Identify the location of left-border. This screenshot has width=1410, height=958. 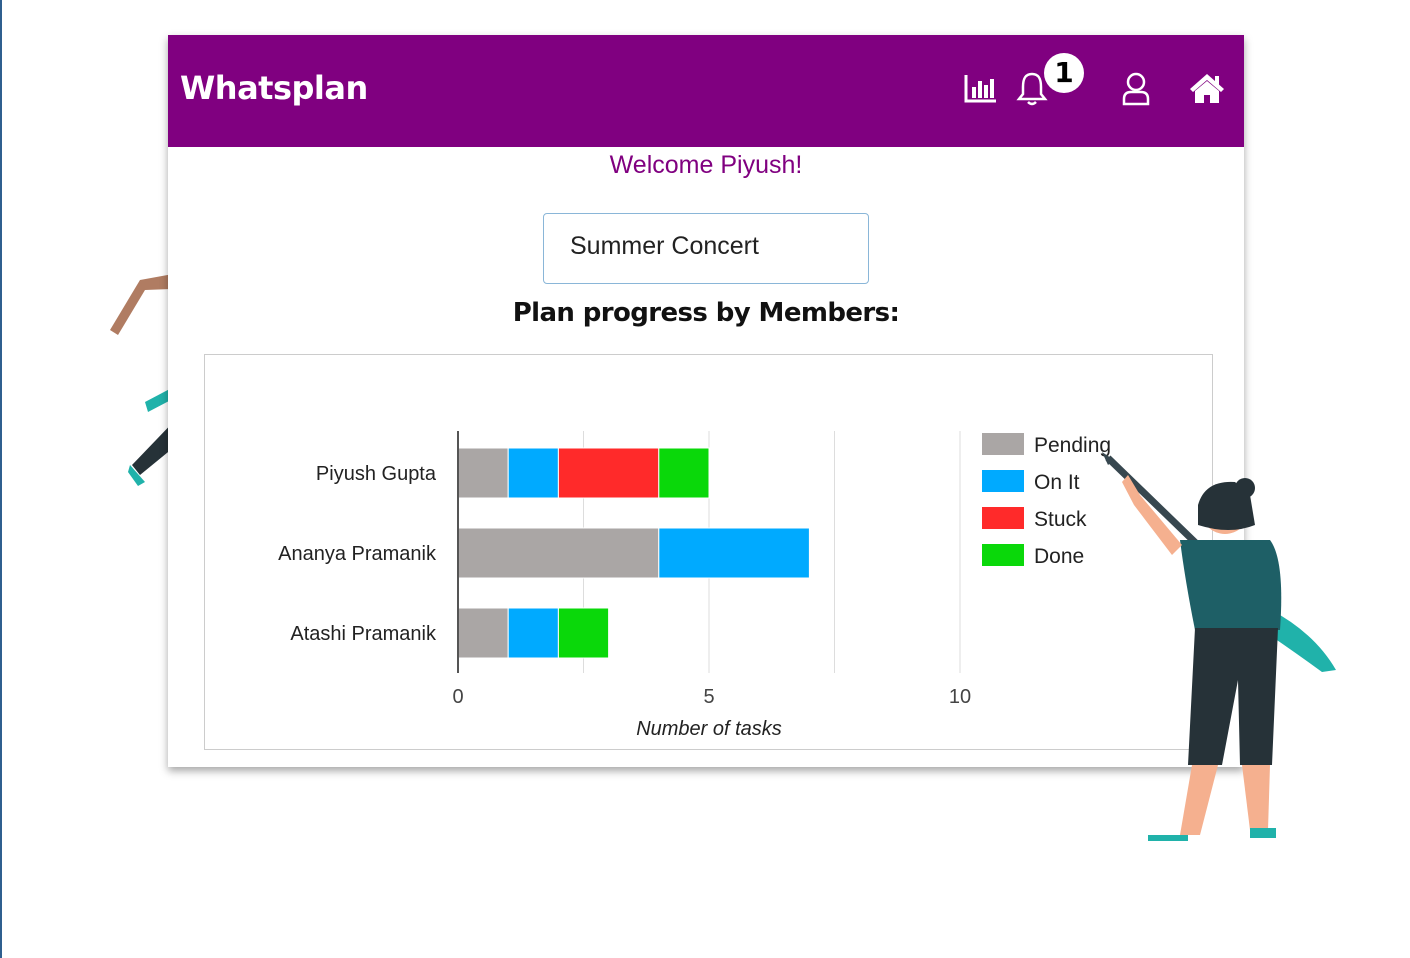
(1, 479).